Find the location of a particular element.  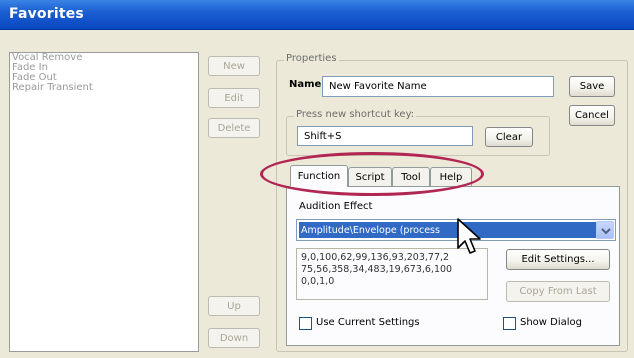

shortcut-field: Shift+S is located at coordinates (385, 136).